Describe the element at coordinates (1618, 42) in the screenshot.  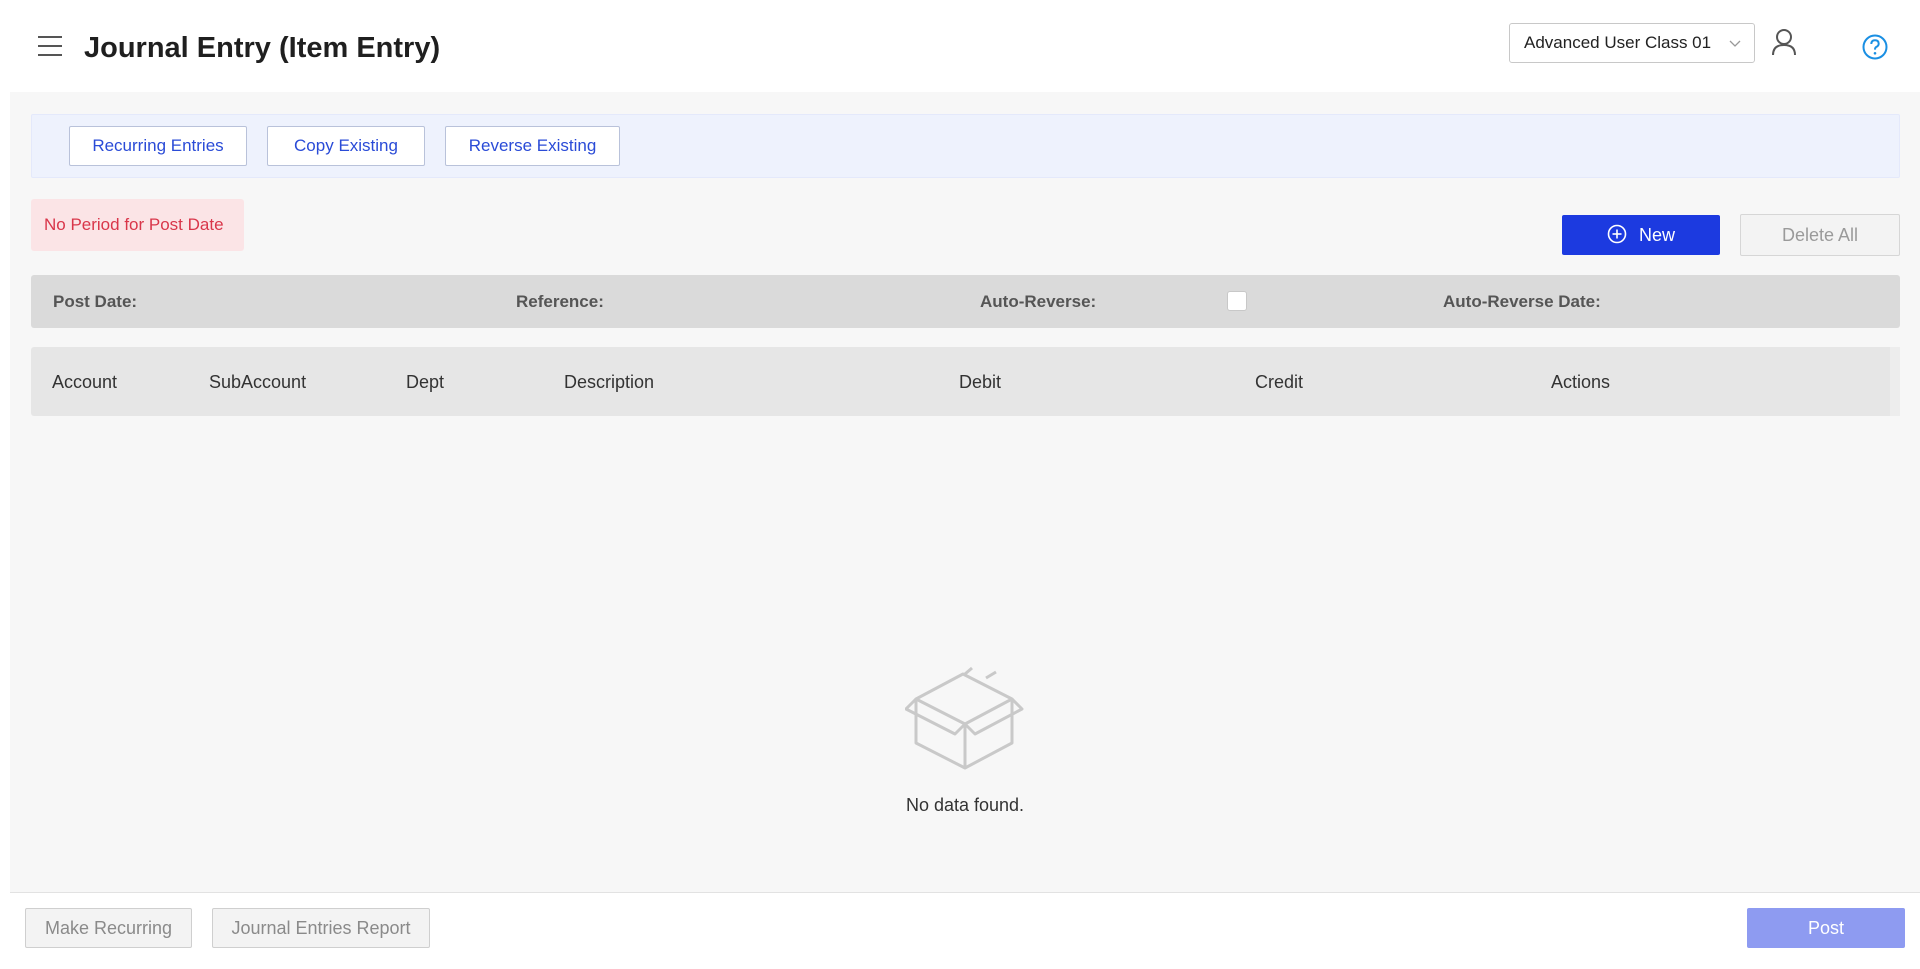
I see `user-class-value: Advanced User Class 01` at that location.